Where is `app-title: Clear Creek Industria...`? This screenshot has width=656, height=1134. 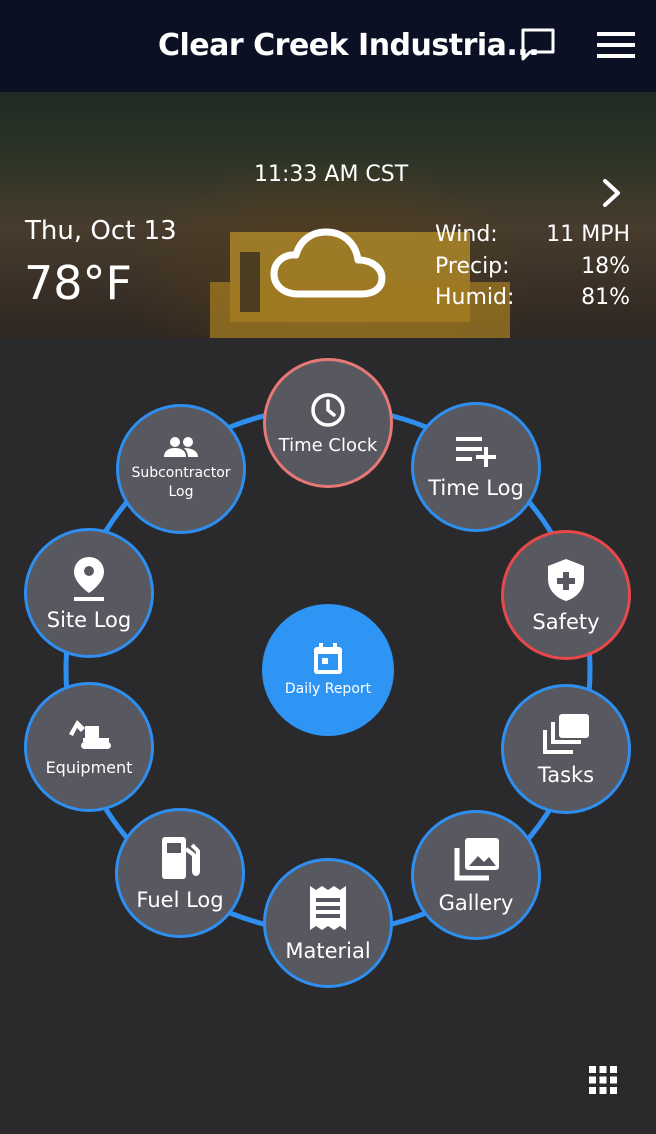
app-title: Clear Creek Industria... is located at coordinates (349, 45).